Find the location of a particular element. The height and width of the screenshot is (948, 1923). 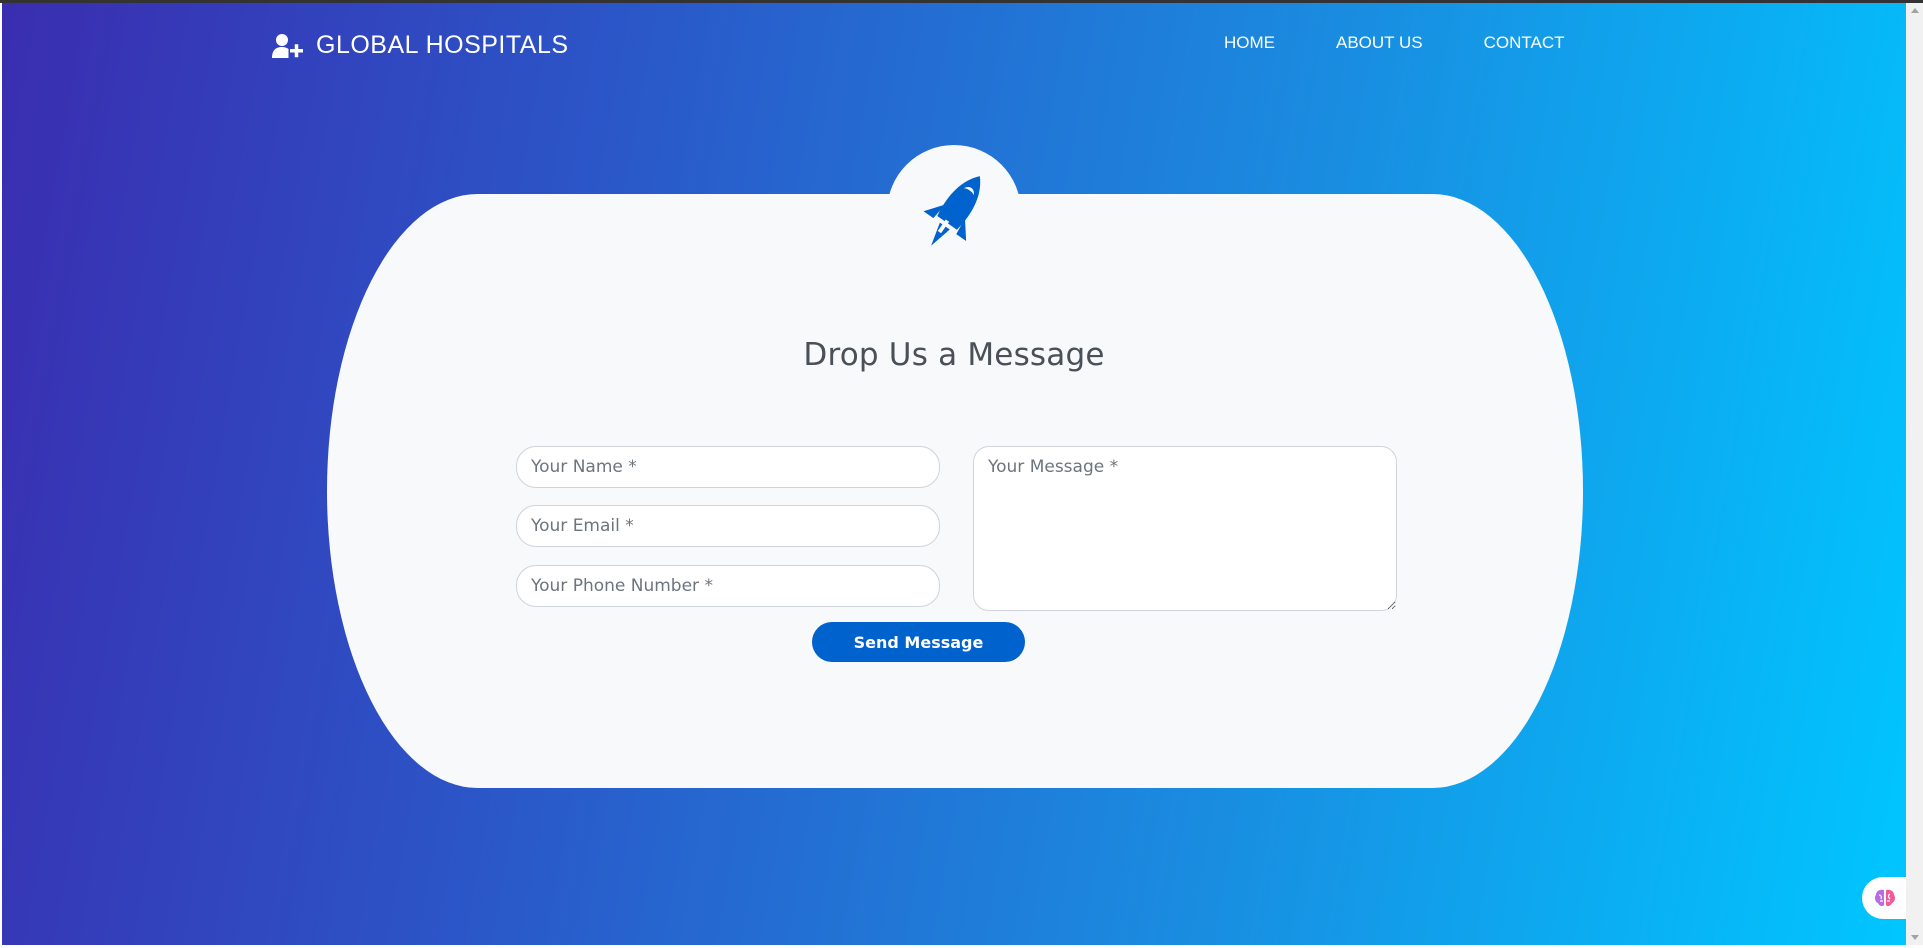

nav-home: HOME is located at coordinates (1249, 43).